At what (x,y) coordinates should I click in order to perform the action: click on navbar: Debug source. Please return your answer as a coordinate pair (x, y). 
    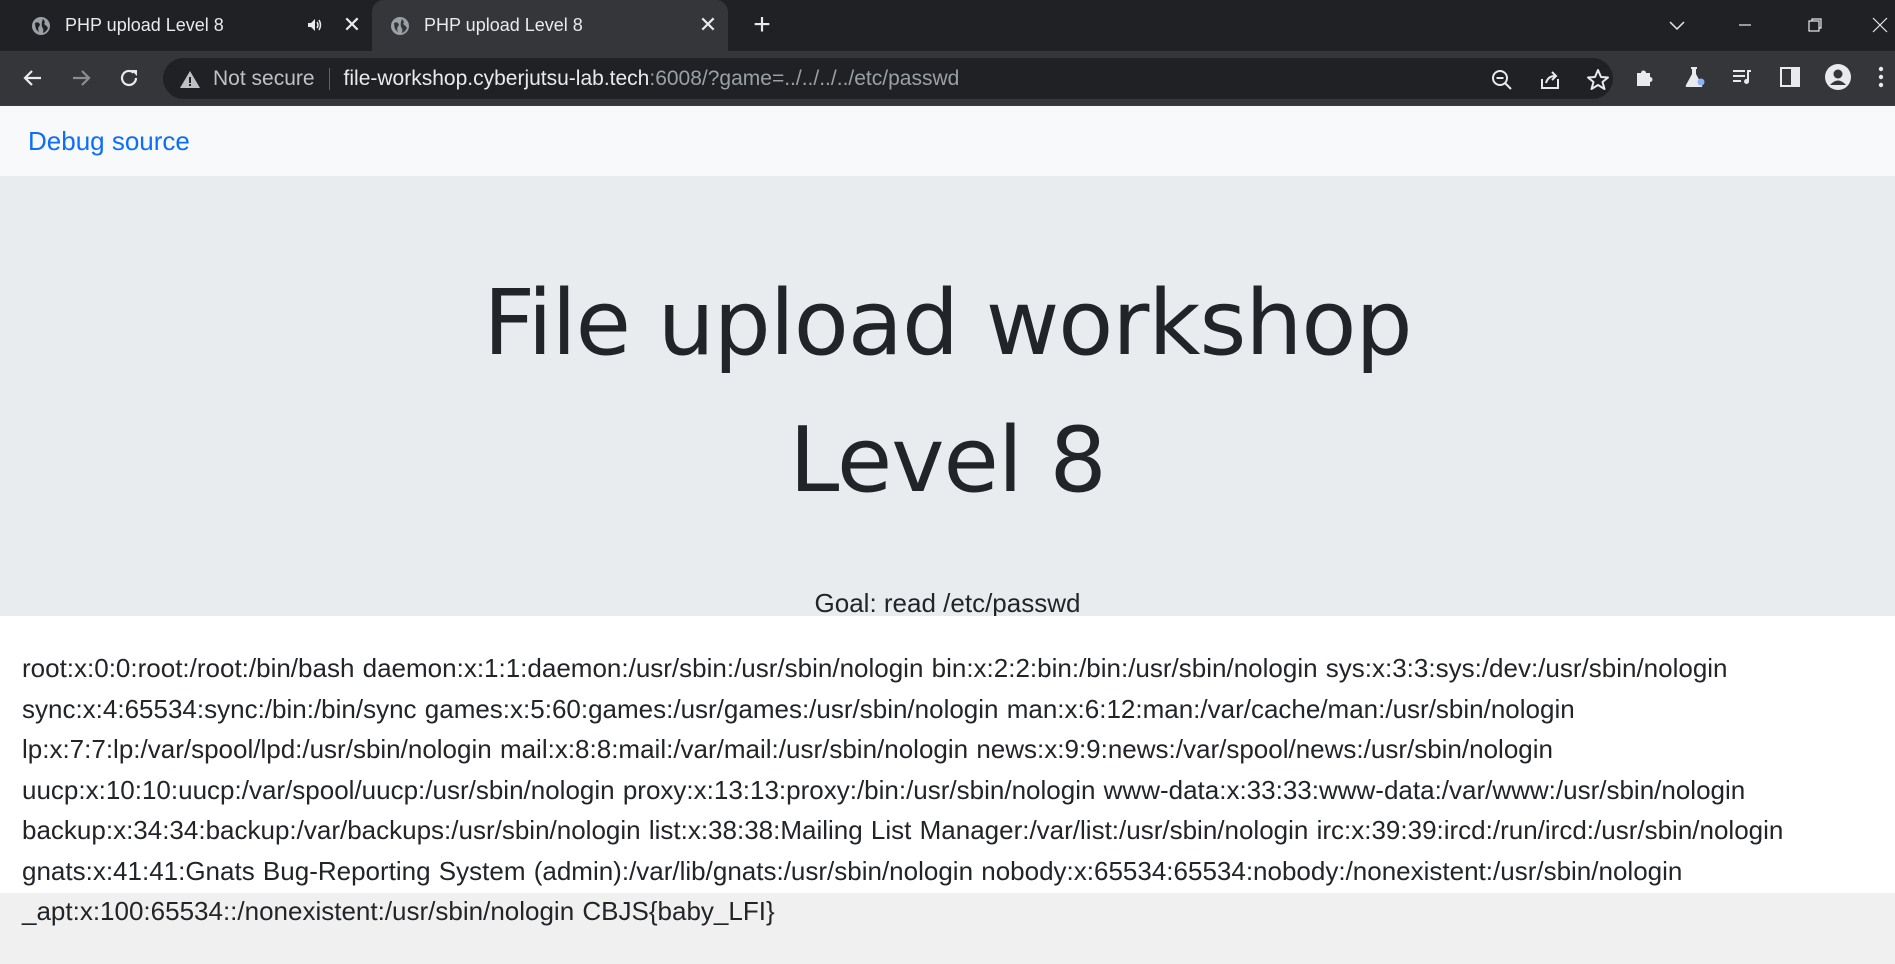
    Looking at the image, I should click on (947, 141).